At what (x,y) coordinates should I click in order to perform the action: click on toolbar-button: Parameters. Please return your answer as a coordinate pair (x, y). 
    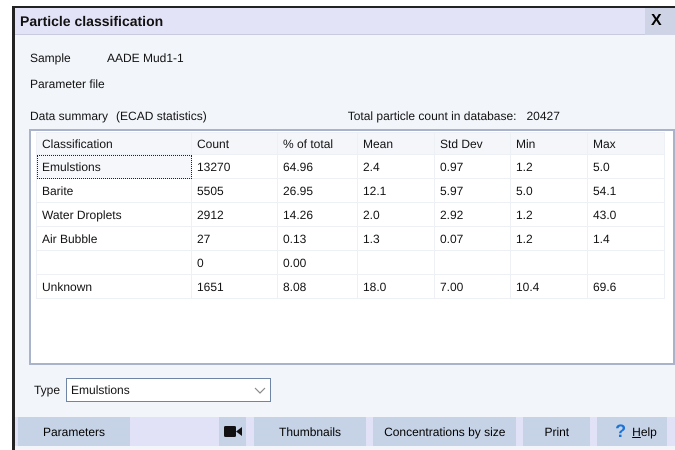
    Looking at the image, I should click on (74, 431).